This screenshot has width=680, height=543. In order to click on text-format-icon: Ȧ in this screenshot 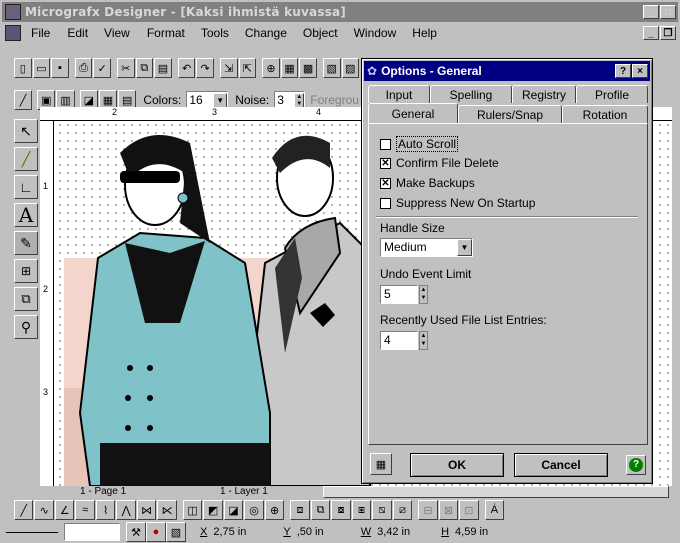, I will do `click(494, 510)`.